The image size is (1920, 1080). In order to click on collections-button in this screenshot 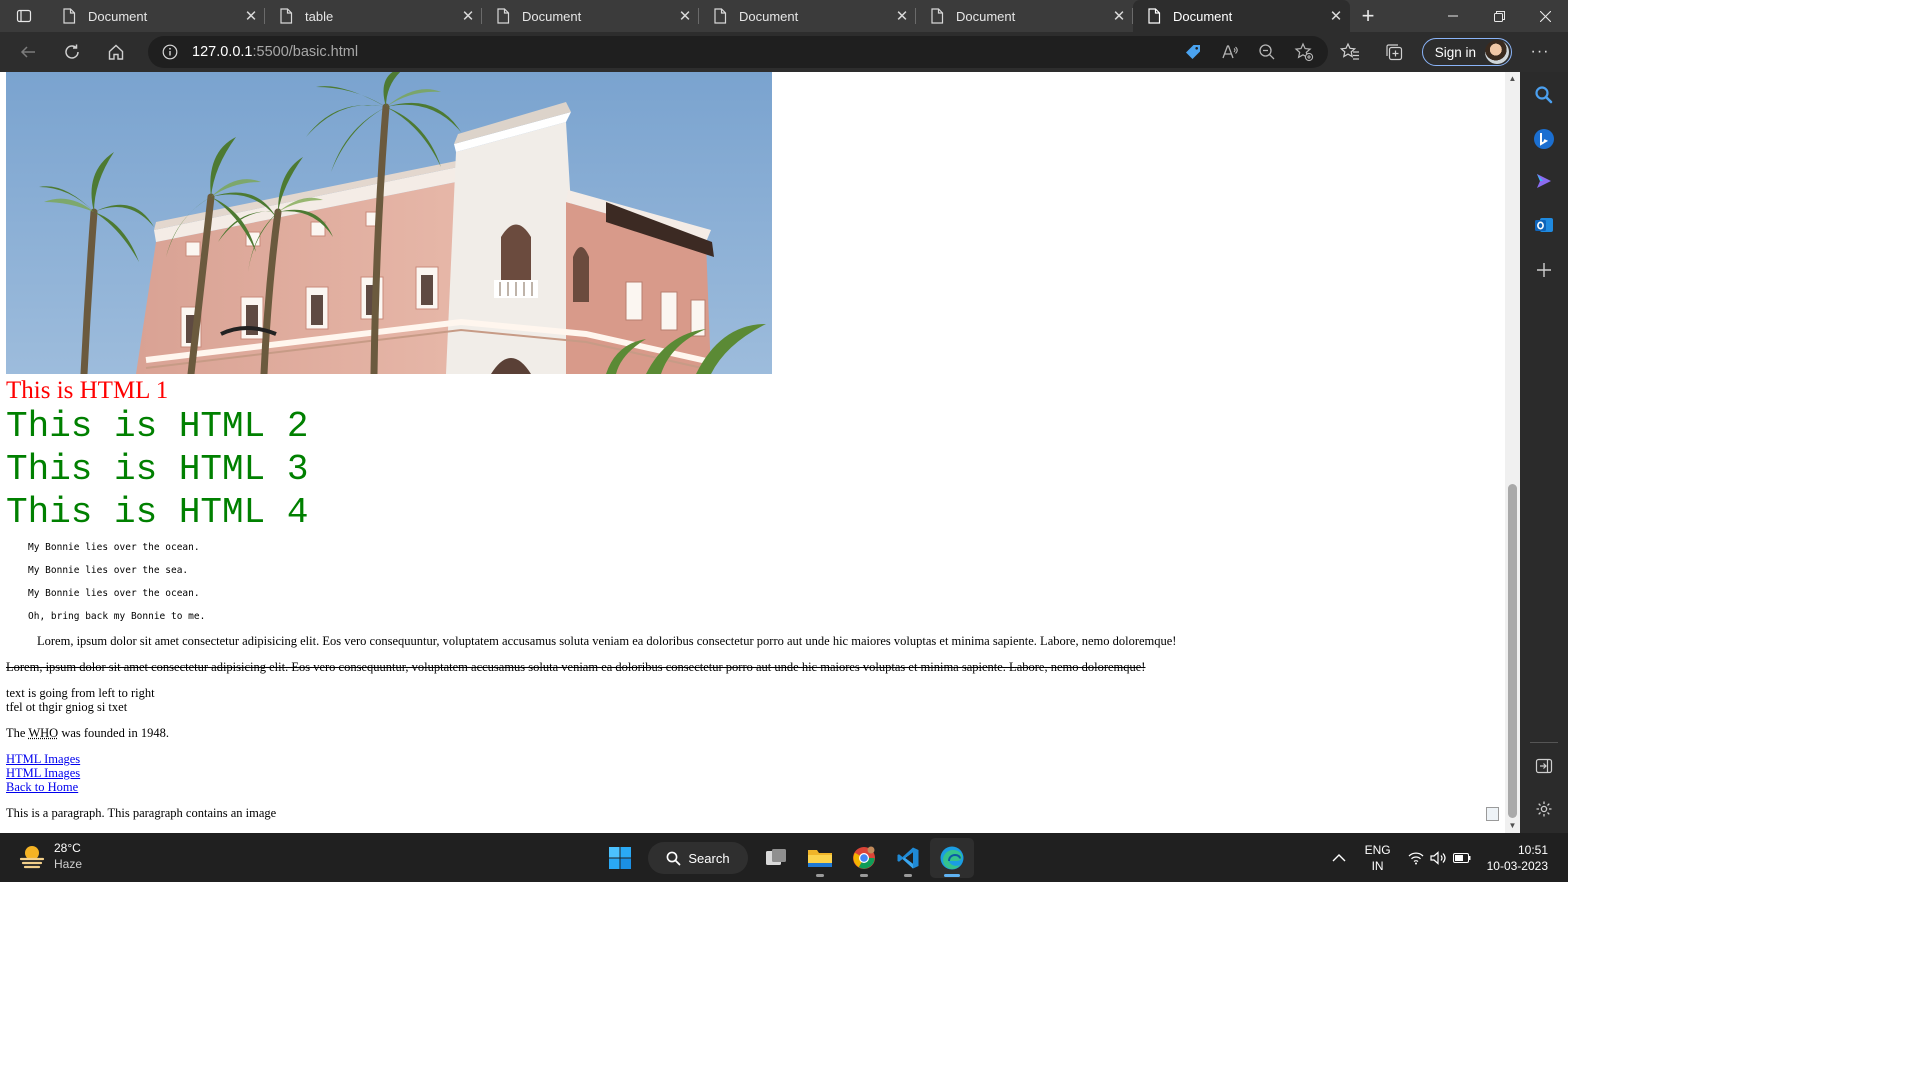, I will do `click(1394, 52)`.